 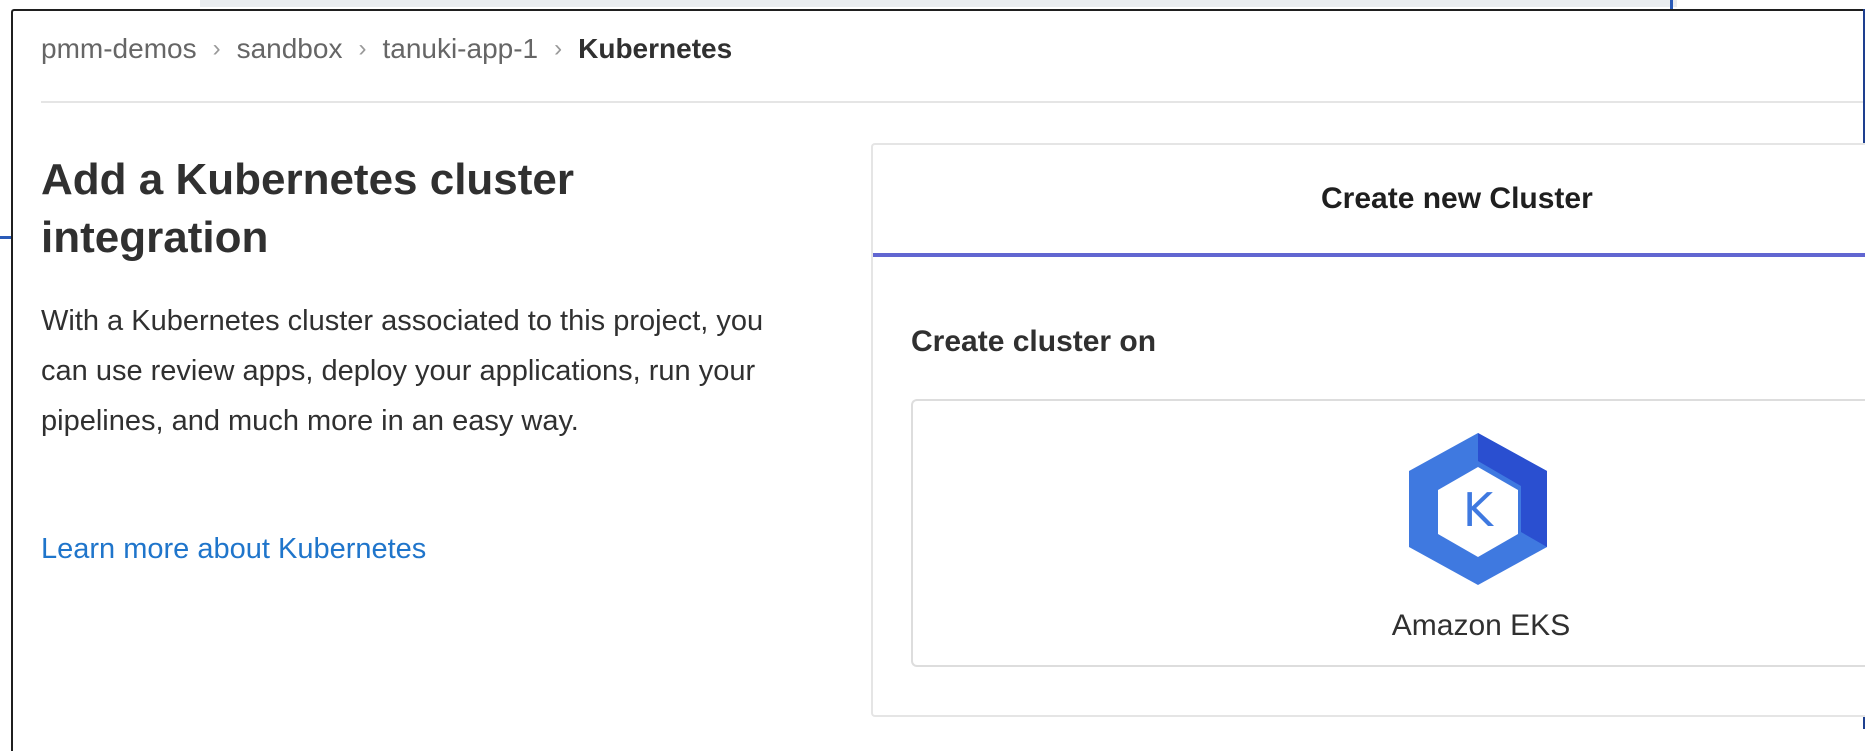 What do you see at coordinates (290, 49) in the screenshot?
I see `breadcrumb-item-subgroup: sandbox` at bounding box center [290, 49].